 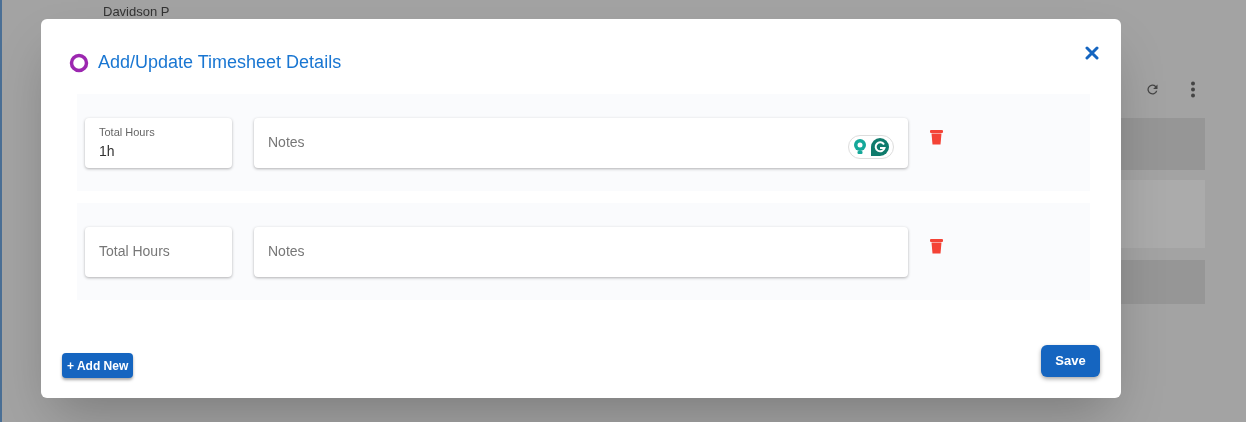 I want to click on close-icon, so click(x=1092, y=52).